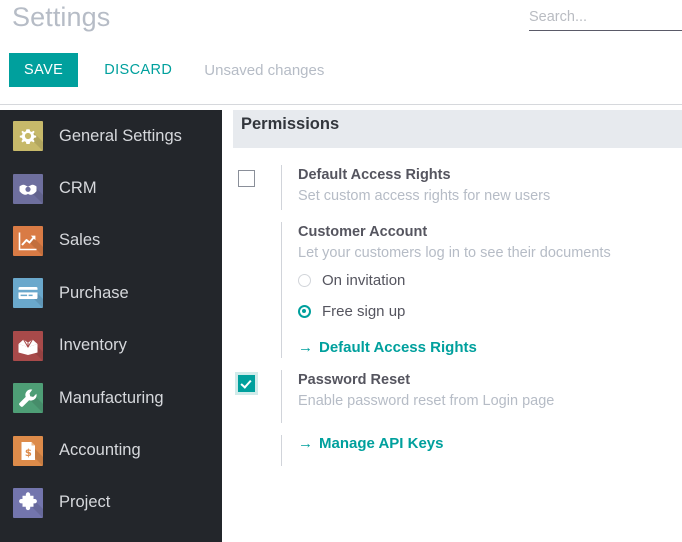 This screenshot has width=682, height=542. Describe the element at coordinates (364, 311) in the screenshot. I see `radio-label: Free sign up` at that location.